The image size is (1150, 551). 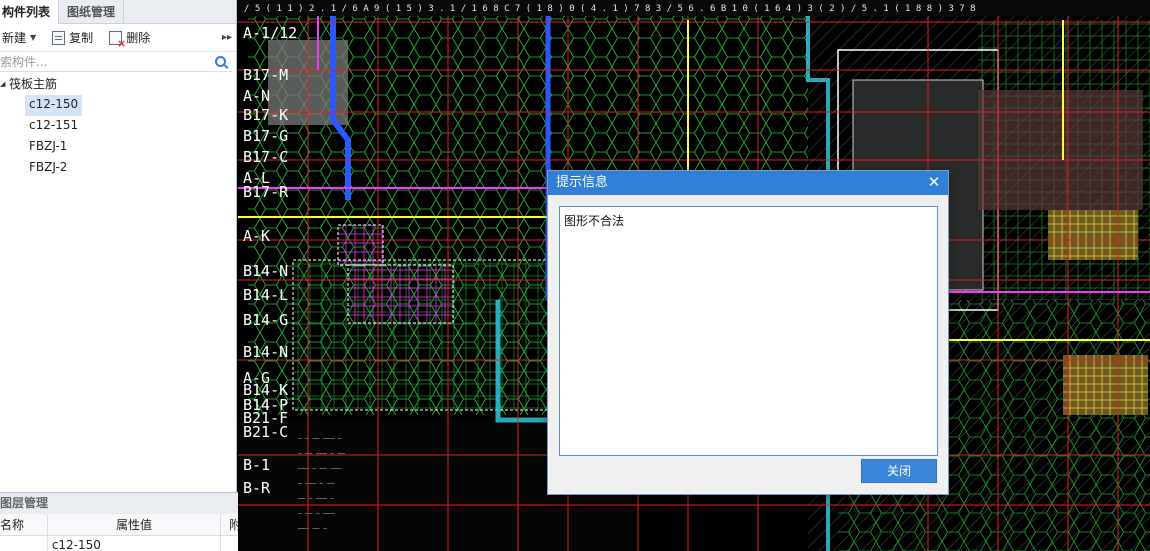 I want to click on component-tree: ◢ 筏板主筋 c12-150 c12-151 FBZJ-1 FBZJ-2, so click(x=118, y=125).